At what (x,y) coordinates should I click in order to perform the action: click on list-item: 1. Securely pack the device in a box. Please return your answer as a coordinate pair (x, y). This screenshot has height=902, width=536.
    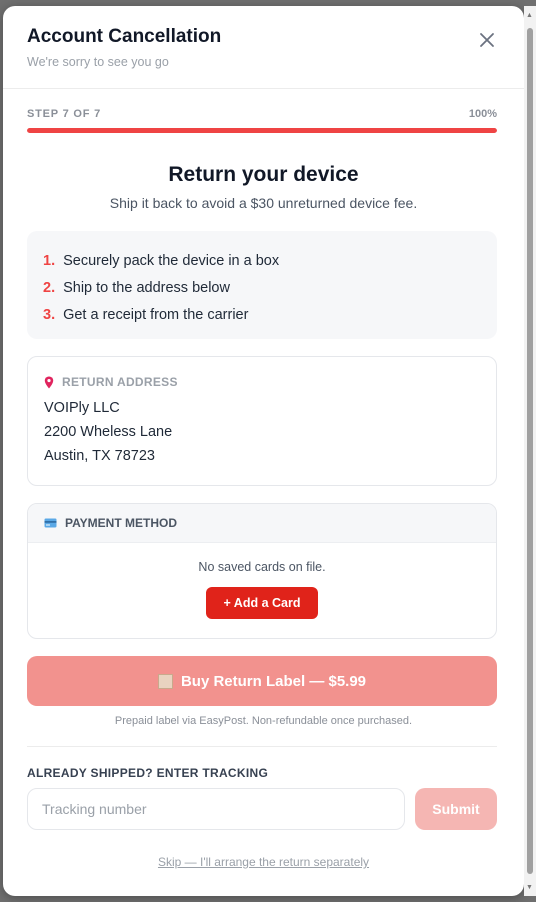
    Looking at the image, I should click on (161, 261).